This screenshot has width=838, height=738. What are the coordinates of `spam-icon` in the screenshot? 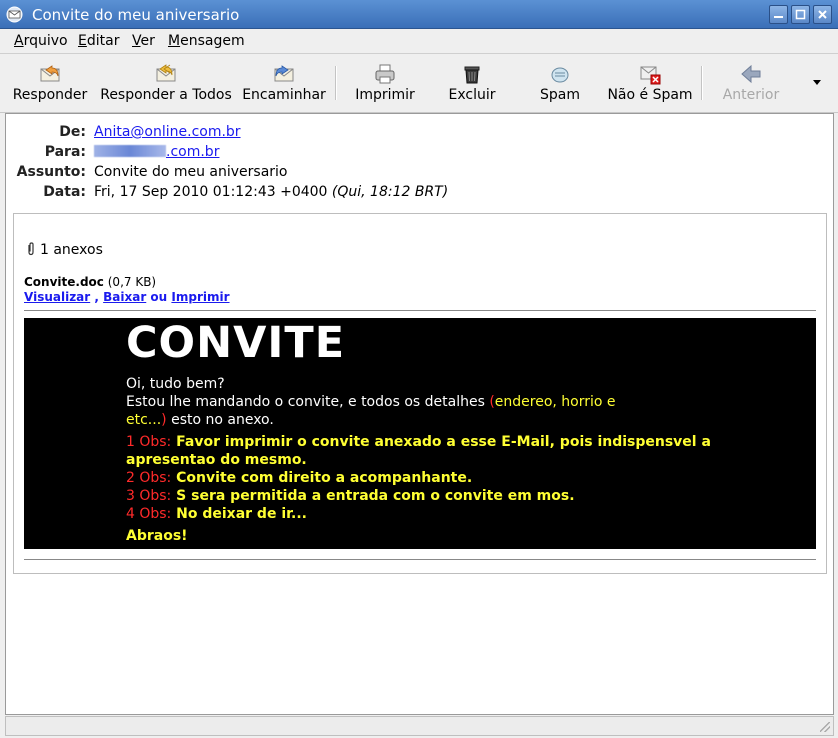 It's located at (560, 75).